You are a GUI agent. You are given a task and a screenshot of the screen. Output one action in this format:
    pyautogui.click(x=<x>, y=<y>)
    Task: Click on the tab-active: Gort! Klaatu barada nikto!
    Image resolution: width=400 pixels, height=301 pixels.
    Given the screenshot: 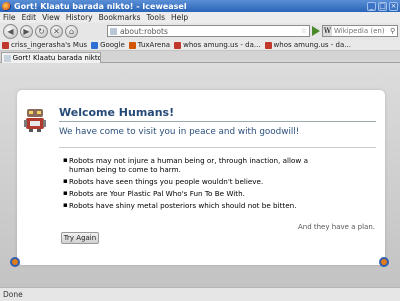 What is the action you would take?
    pyautogui.click(x=51, y=57)
    